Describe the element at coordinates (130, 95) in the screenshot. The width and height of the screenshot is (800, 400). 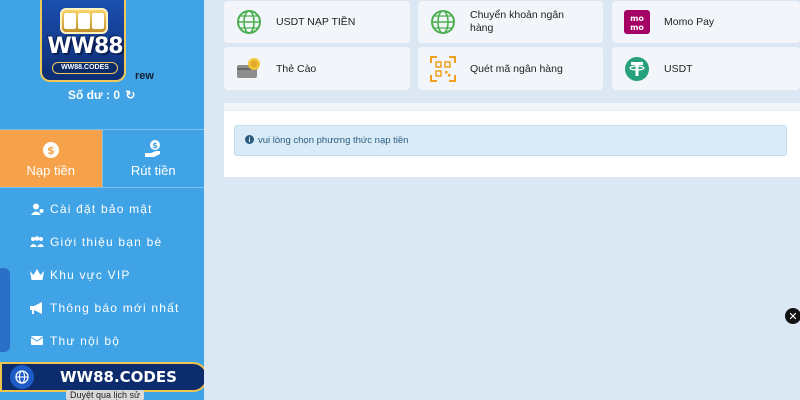
I see `refresh-icon: ↻` at that location.